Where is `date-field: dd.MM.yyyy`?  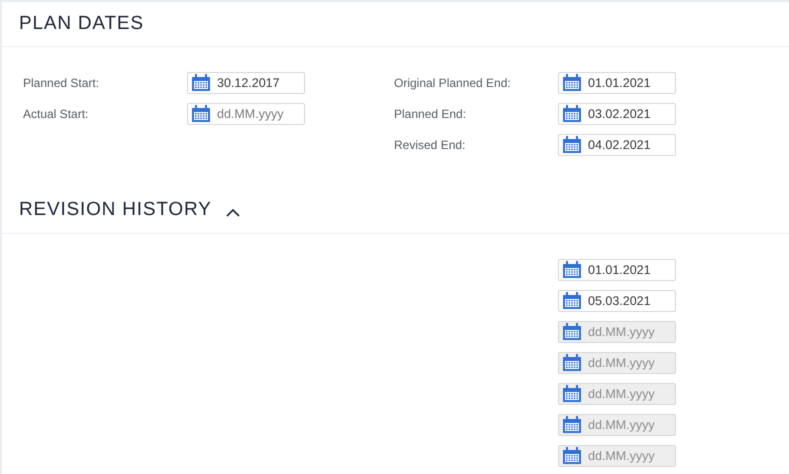 date-field: dd.MM.yyyy is located at coordinates (246, 114).